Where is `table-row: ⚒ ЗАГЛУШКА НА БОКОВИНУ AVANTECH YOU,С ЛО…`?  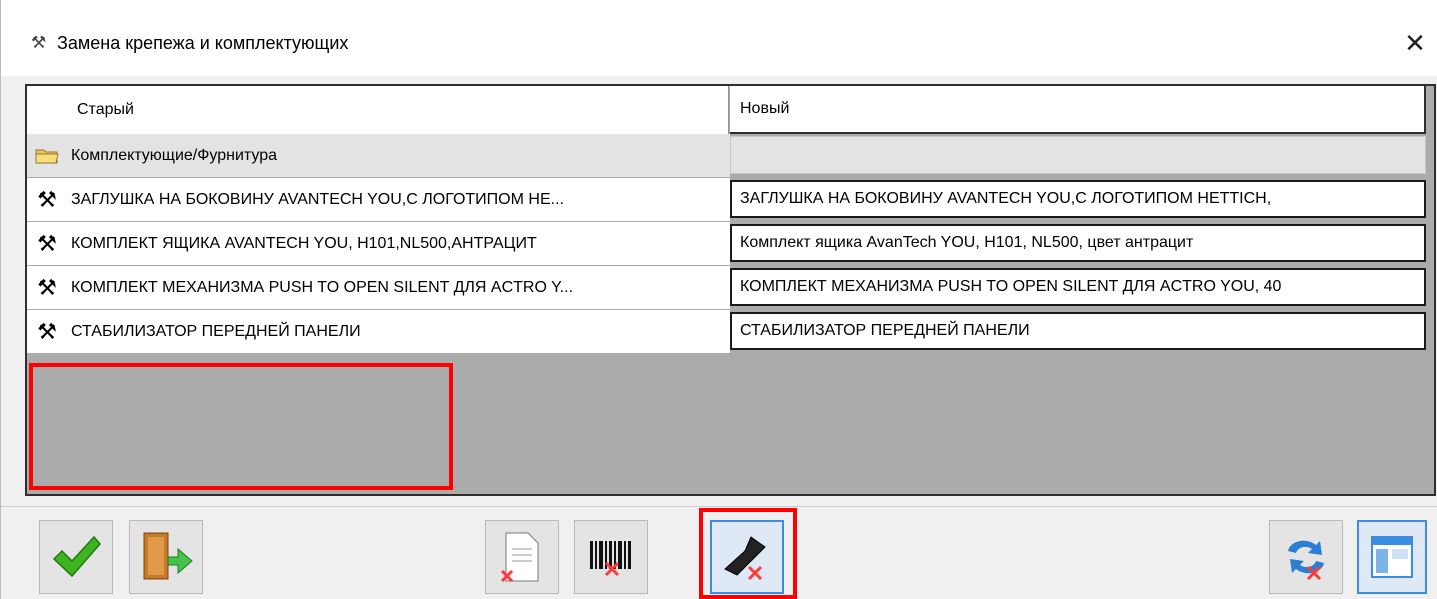 table-row: ⚒ ЗАГЛУШКА НА БОКОВИНУ AVANTECH YOU,С ЛО… is located at coordinates (730, 200).